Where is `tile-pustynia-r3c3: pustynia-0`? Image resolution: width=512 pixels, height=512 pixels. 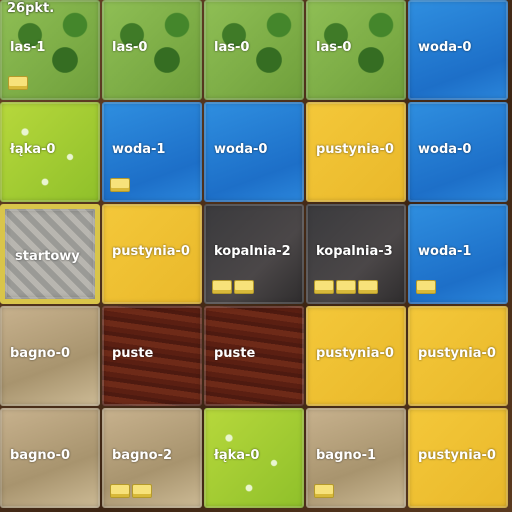
tile-pustynia-r3c3: pustynia-0 is located at coordinates (356, 356).